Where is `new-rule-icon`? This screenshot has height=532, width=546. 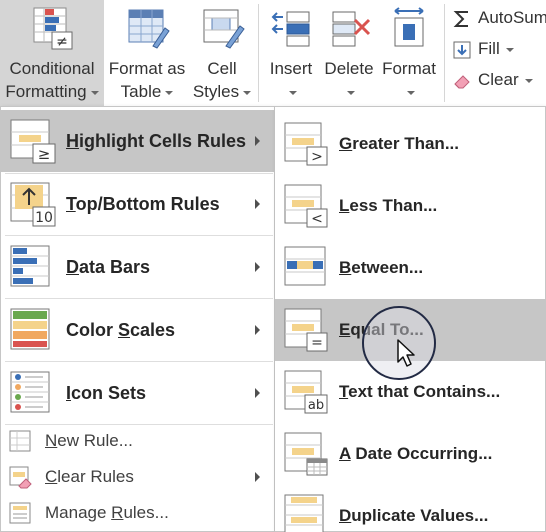 new-rule-icon is located at coordinates (20, 441).